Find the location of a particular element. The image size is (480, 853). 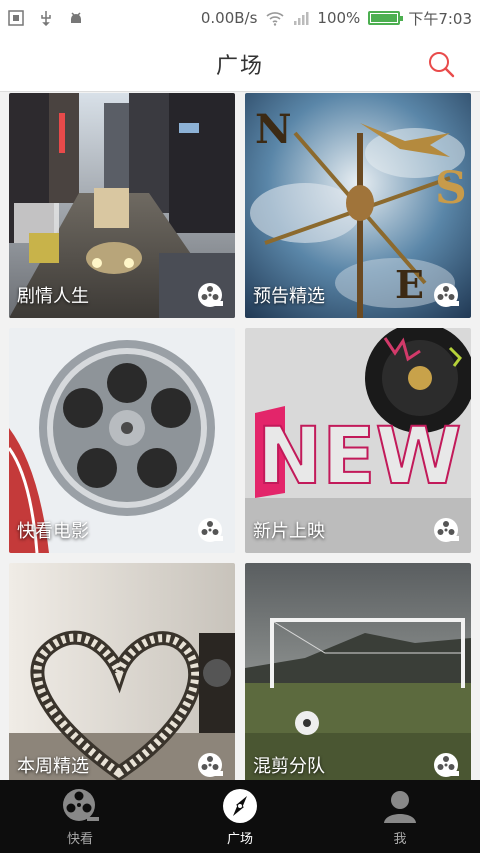

tab-label: 广场 is located at coordinates (239, 839).